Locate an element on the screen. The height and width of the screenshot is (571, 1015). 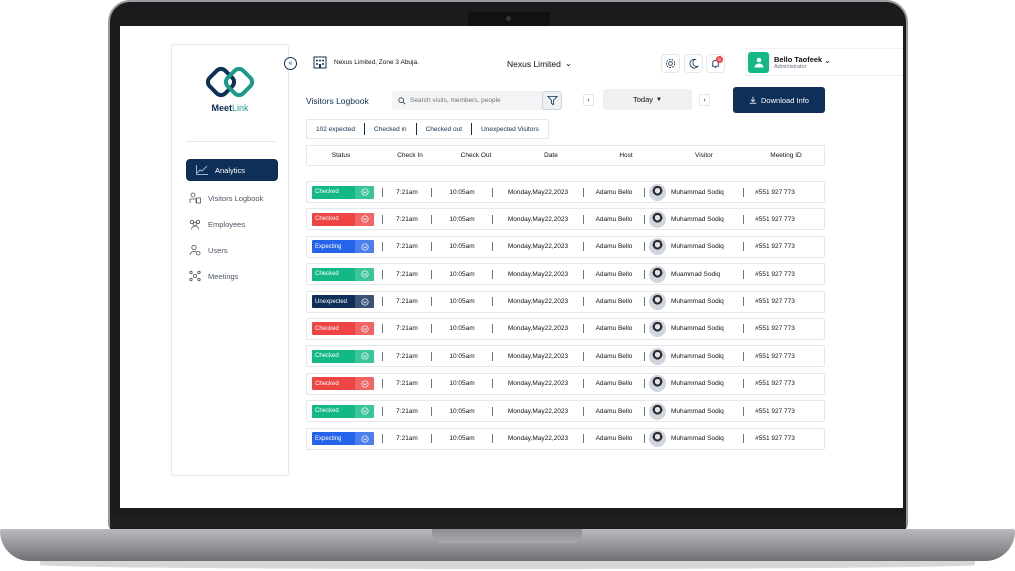
page-title: Visitors Logbook is located at coordinates (337, 101).